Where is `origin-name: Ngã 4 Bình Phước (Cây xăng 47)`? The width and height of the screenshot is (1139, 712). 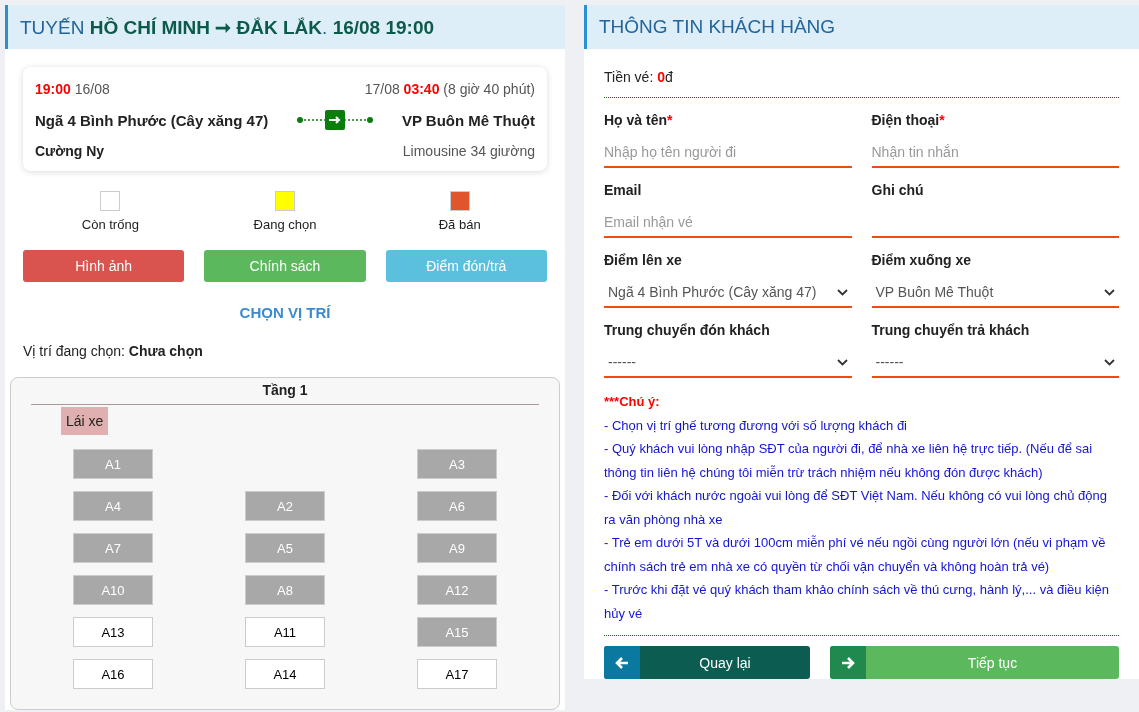
origin-name: Ngã 4 Bình Phước (Cây xăng 47) is located at coordinates (152, 120).